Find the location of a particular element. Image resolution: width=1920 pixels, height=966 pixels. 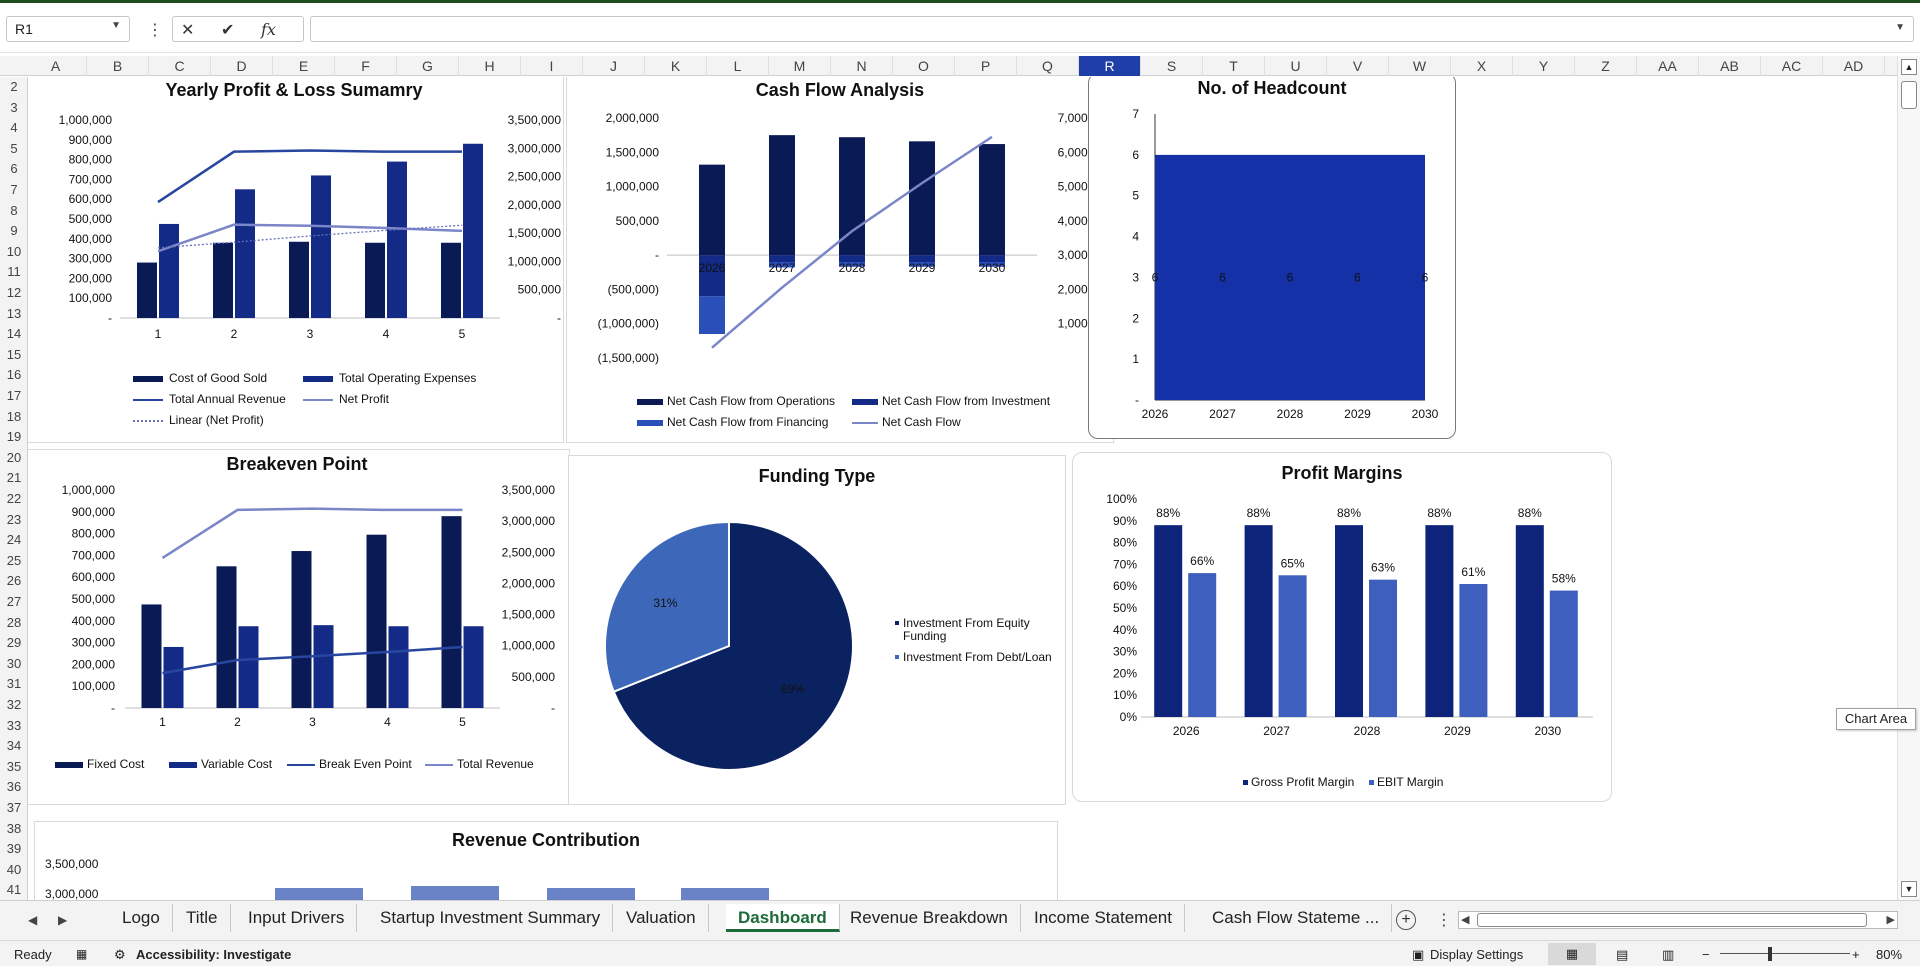

formula-input: ▼ is located at coordinates (1112, 29).